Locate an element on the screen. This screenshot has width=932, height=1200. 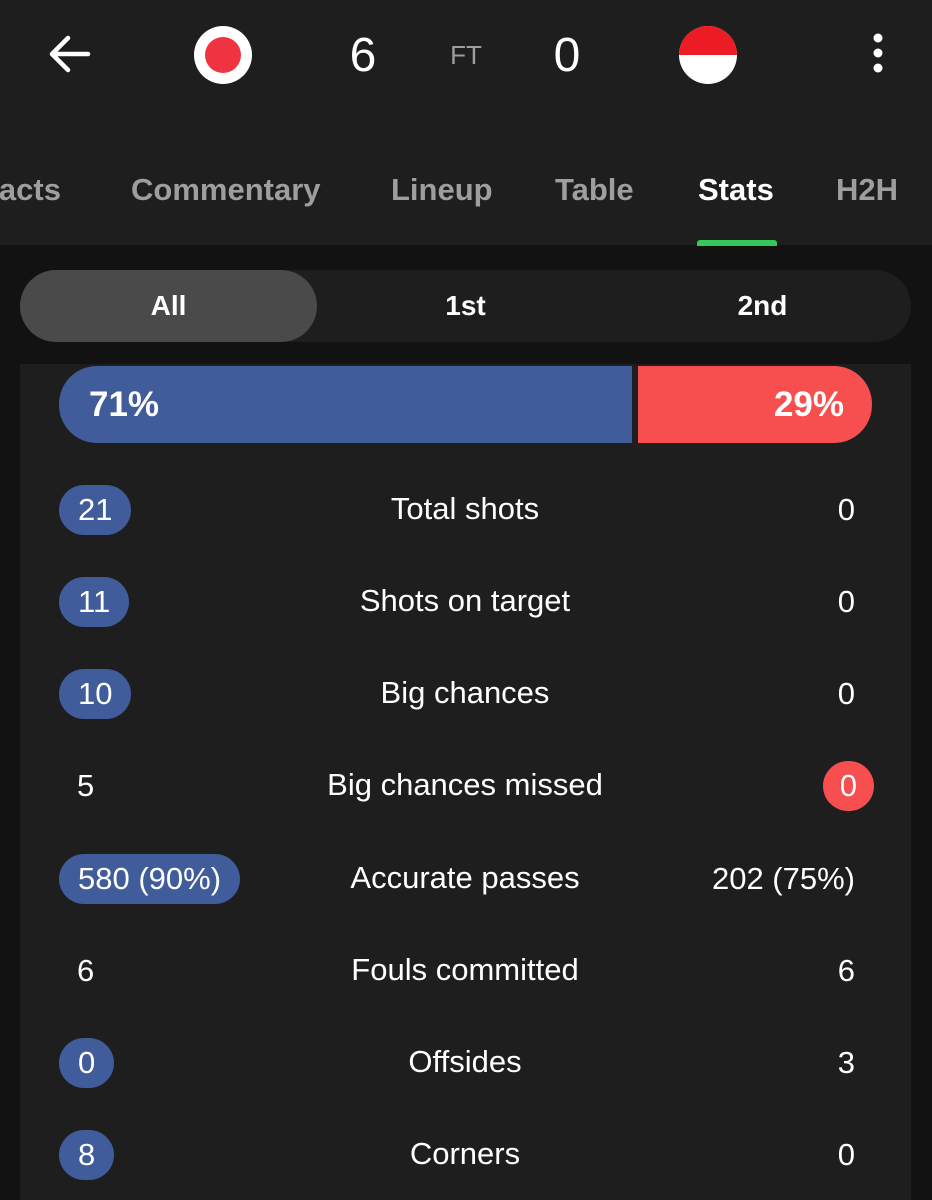
stat-home-value: 10 is located at coordinates (95, 694).